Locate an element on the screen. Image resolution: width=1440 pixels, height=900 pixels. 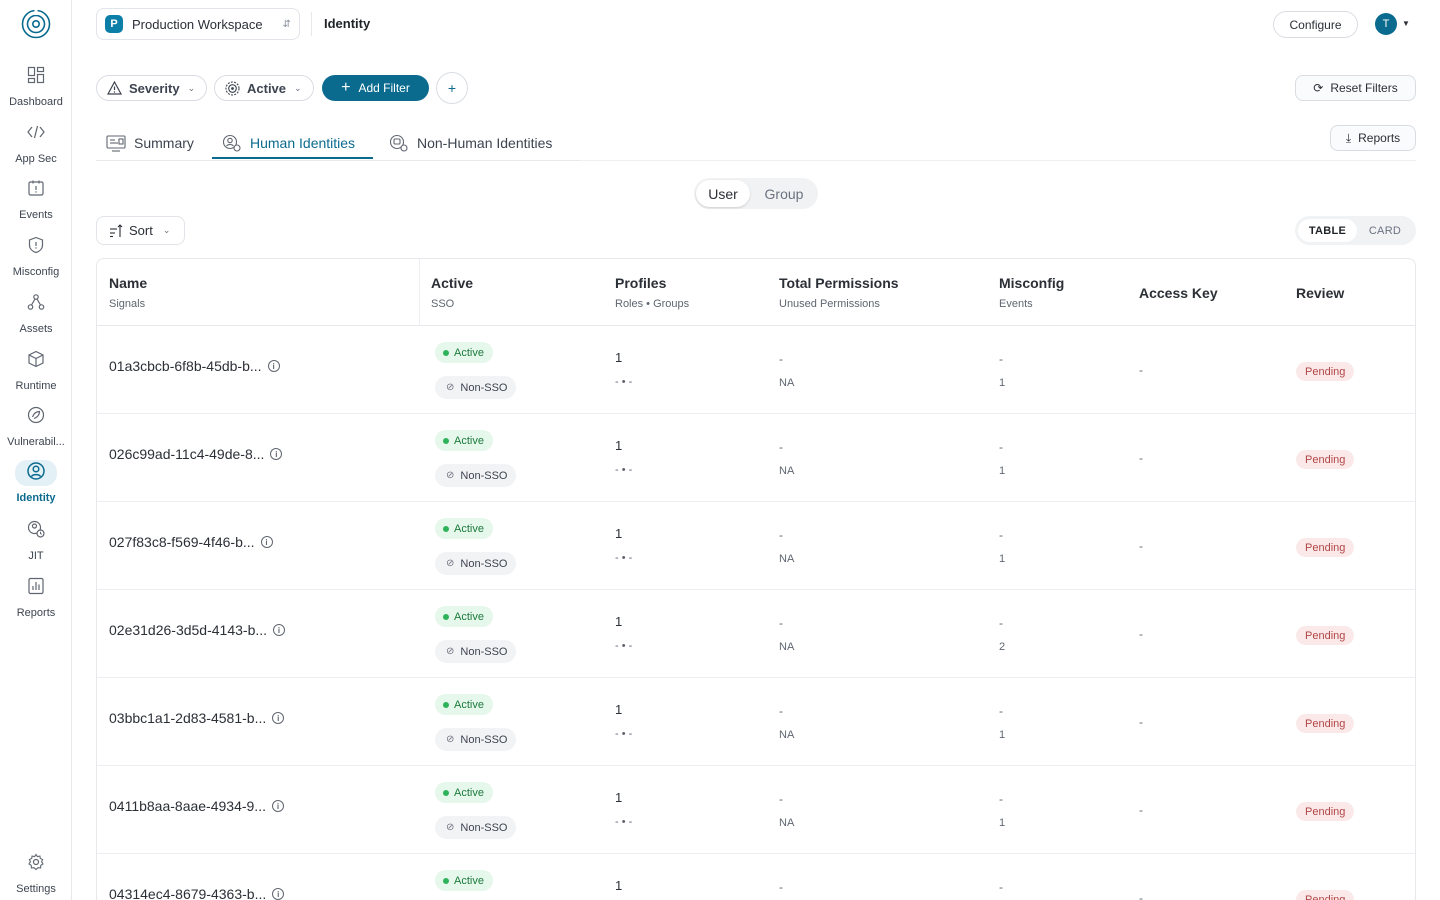
sidebar-item-reports: Reports is located at coordinates (36, 600).